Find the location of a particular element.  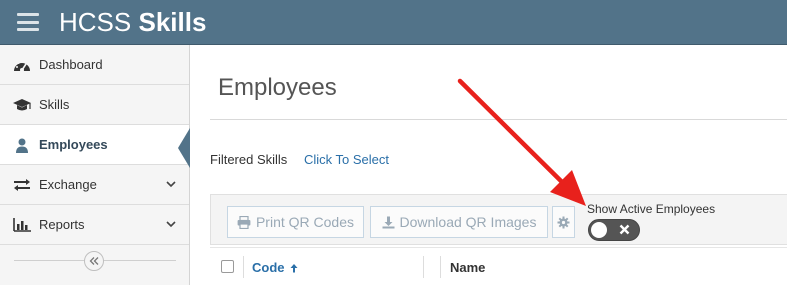

show-active-employees-label: Show Active Employees is located at coordinates (651, 209).